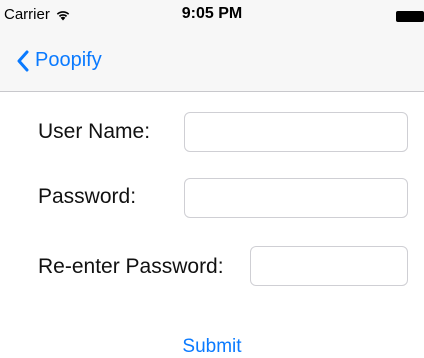  Describe the element at coordinates (296, 132) in the screenshot. I see `username-field` at that location.